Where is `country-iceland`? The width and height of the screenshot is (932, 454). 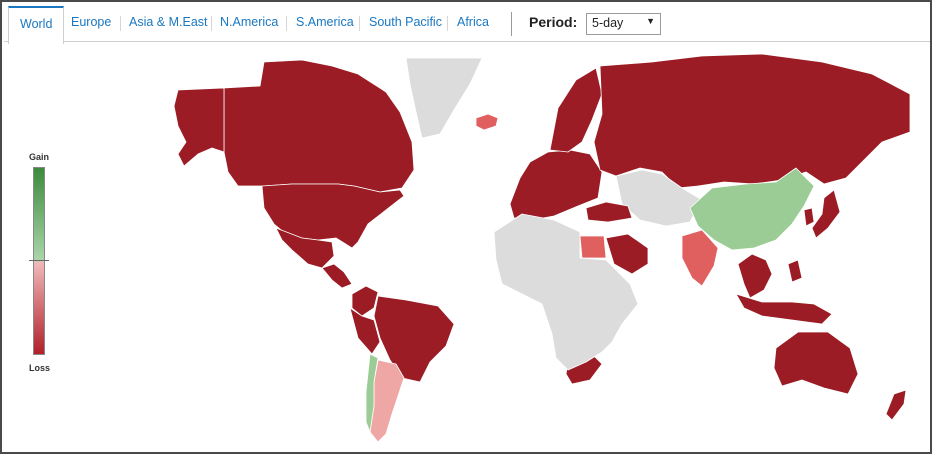 country-iceland is located at coordinates (487, 122).